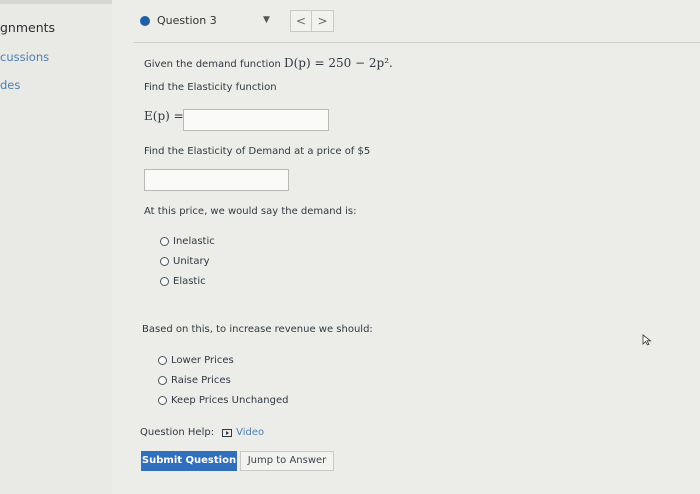  What do you see at coordinates (27, 27) in the screenshot?
I see `sidebar-item-assignments: gnments` at bounding box center [27, 27].